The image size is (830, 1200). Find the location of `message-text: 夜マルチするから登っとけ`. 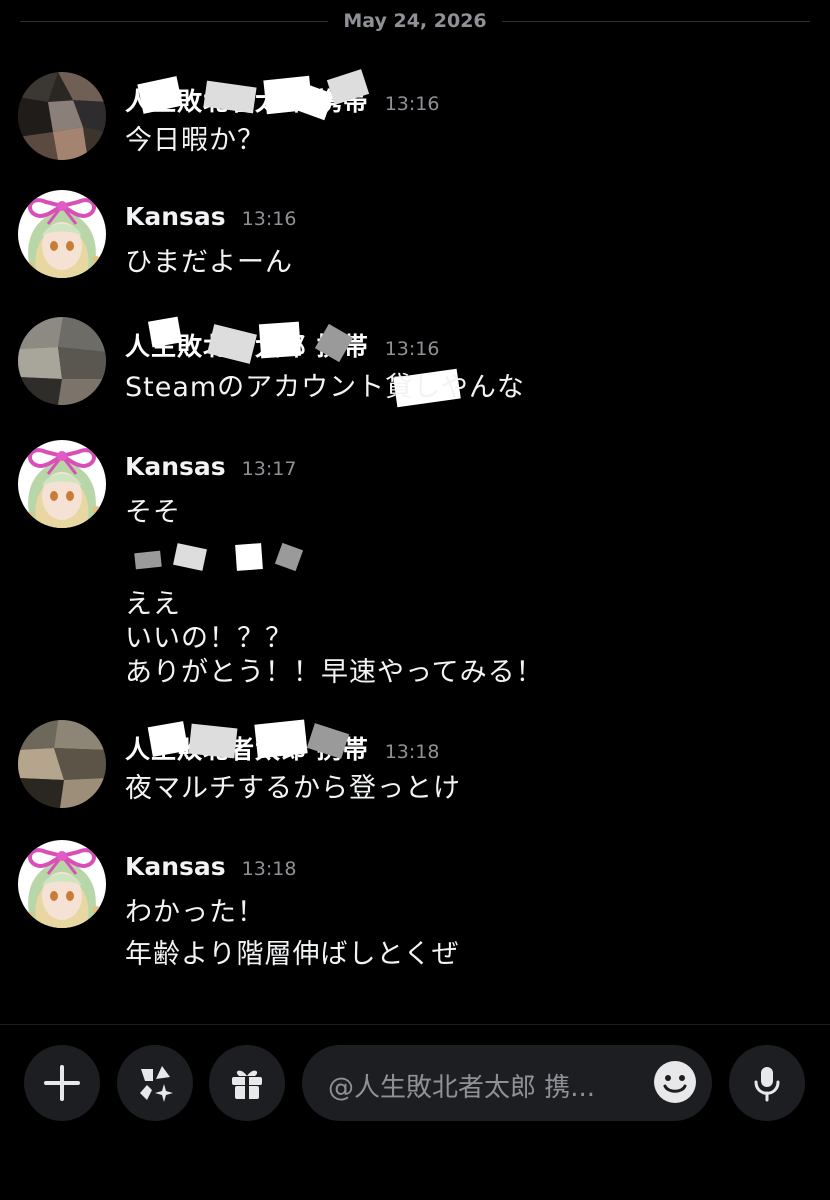

message-text: 夜マルチするから登っとけ is located at coordinates (293, 788).